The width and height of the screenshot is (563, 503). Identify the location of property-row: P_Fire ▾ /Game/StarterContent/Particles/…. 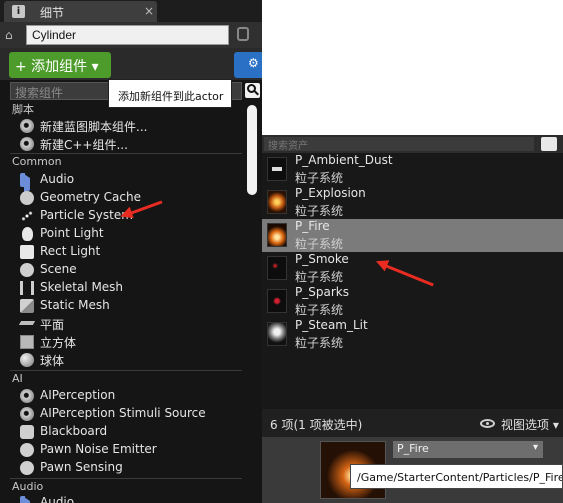
(412, 470).